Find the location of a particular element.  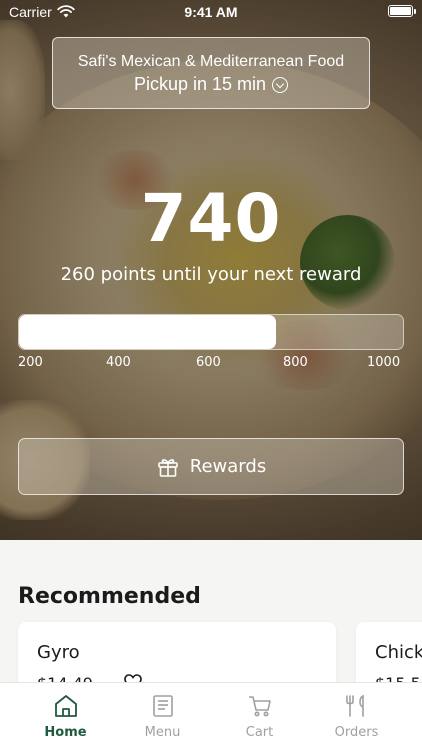

tab-menu-label: Menu is located at coordinates (162, 732).